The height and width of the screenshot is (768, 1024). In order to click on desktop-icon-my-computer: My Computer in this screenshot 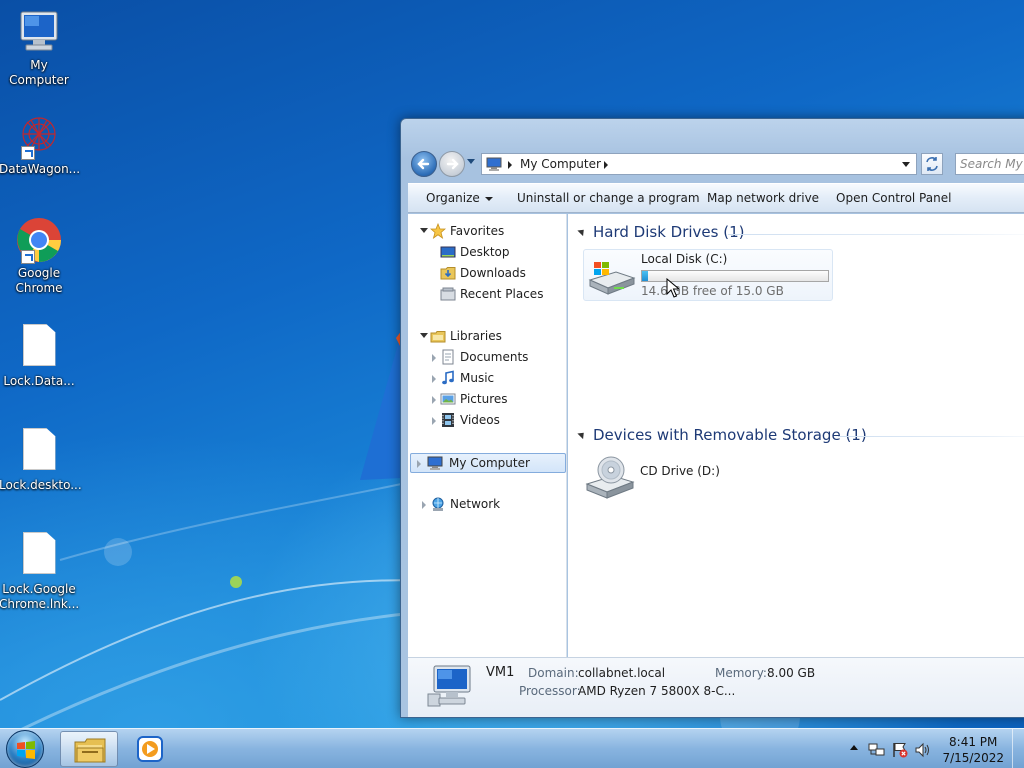, I will do `click(39, 48)`.